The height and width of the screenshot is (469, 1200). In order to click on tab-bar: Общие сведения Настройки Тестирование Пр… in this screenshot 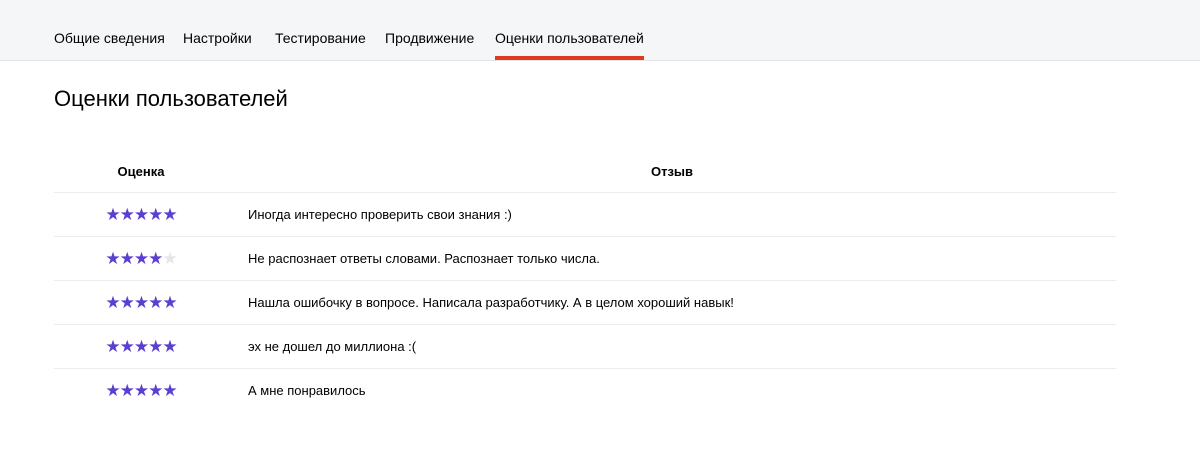, I will do `click(600, 30)`.